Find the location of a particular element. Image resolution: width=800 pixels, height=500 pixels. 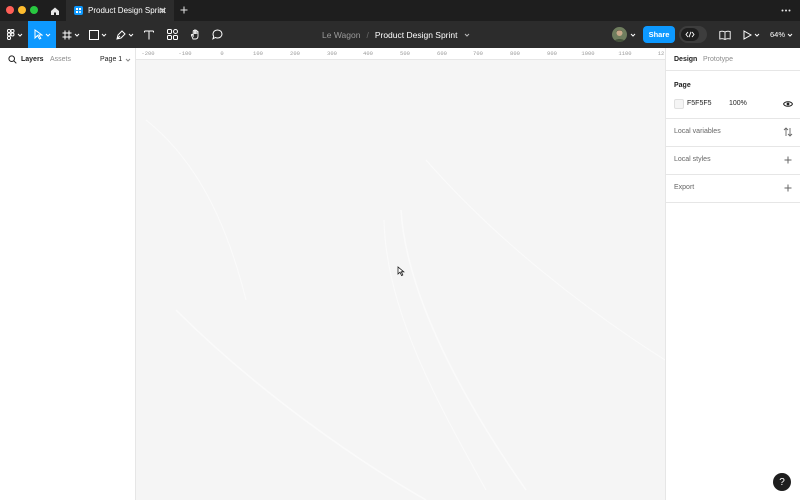

main-menu-button is located at coordinates (15, 34).